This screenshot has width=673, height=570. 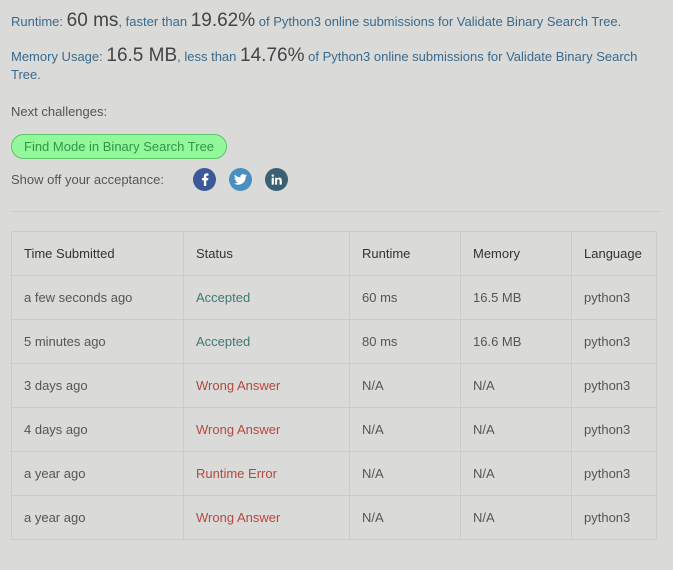 I want to click on memory-value: 16.5 MB, so click(x=142, y=55).